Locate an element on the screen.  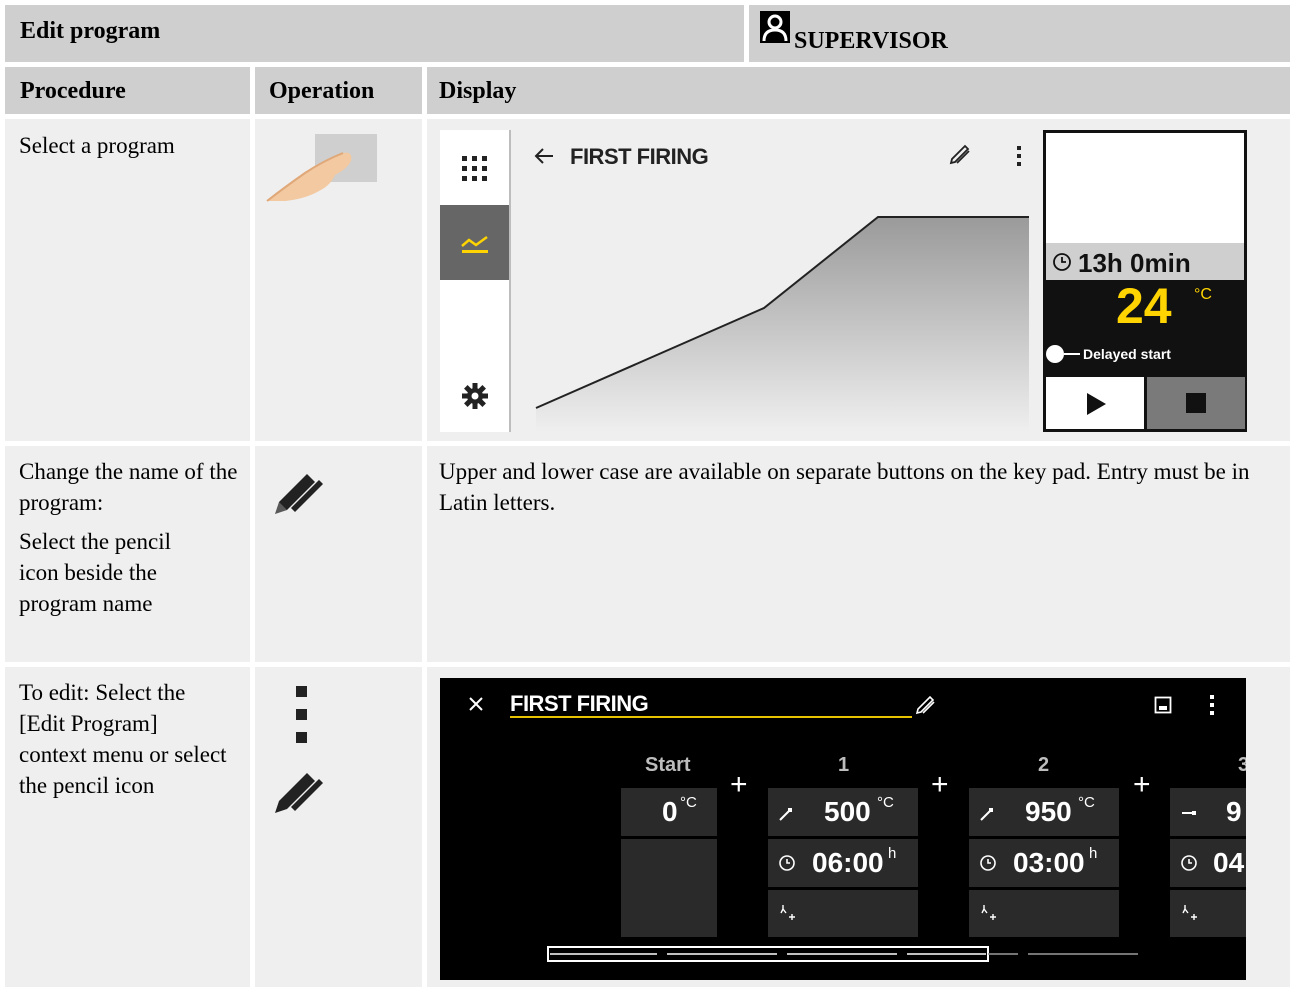
apps-grid-icon is located at coordinates (475, 169).